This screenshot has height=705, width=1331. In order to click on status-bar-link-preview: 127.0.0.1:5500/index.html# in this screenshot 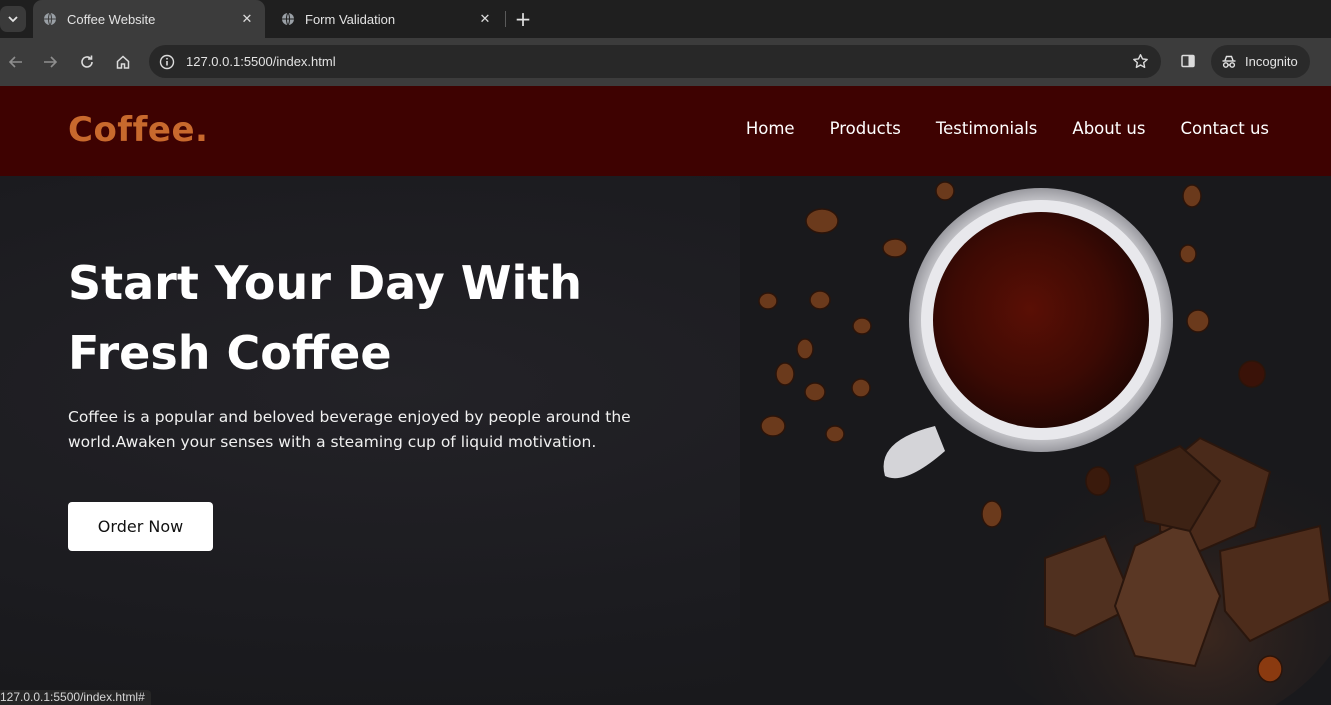, I will do `click(75, 697)`.